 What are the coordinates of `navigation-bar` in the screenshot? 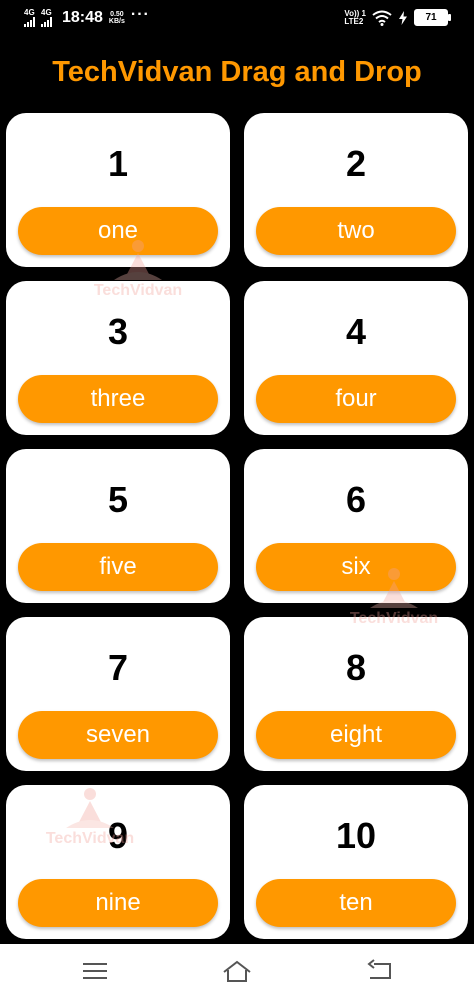 It's located at (237, 972).